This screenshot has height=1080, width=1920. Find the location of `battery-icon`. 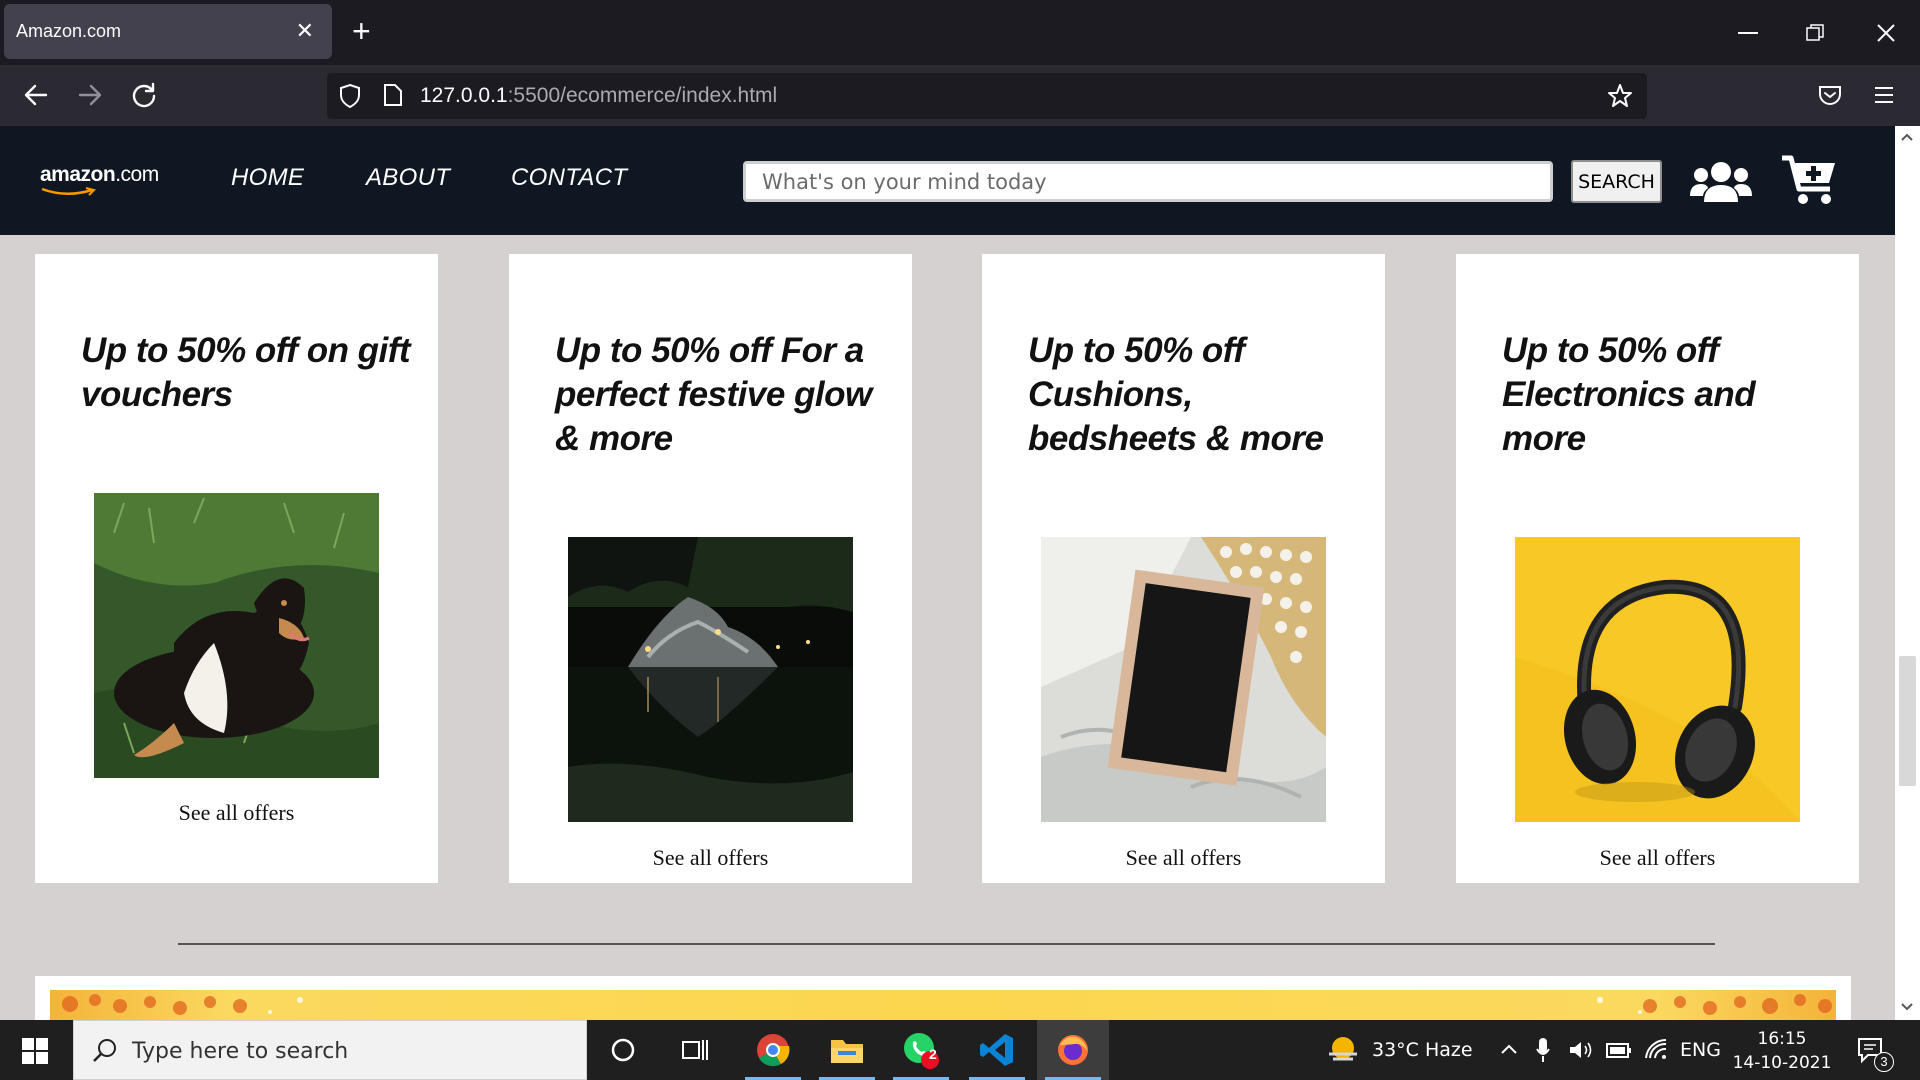

battery-icon is located at coordinates (1619, 1050).